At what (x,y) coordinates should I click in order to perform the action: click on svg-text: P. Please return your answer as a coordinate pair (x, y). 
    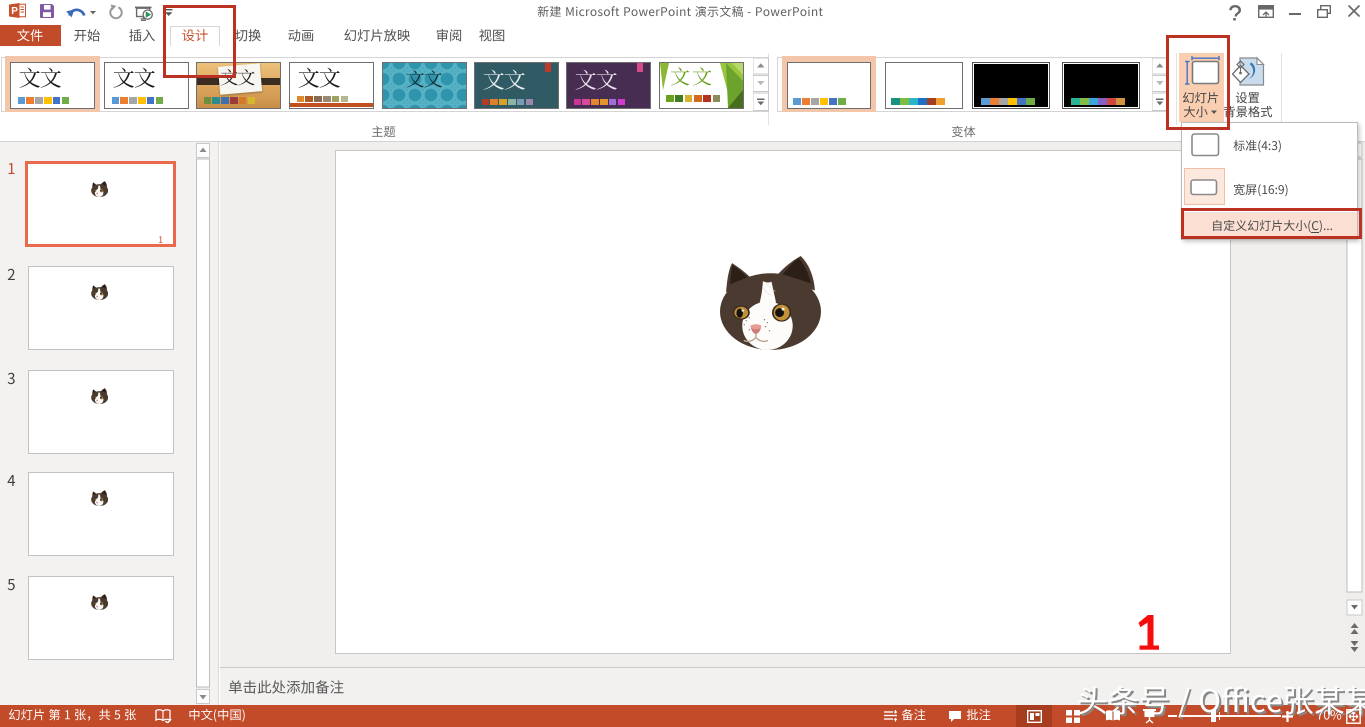
    Looking at the image, I should click on (14, 11).